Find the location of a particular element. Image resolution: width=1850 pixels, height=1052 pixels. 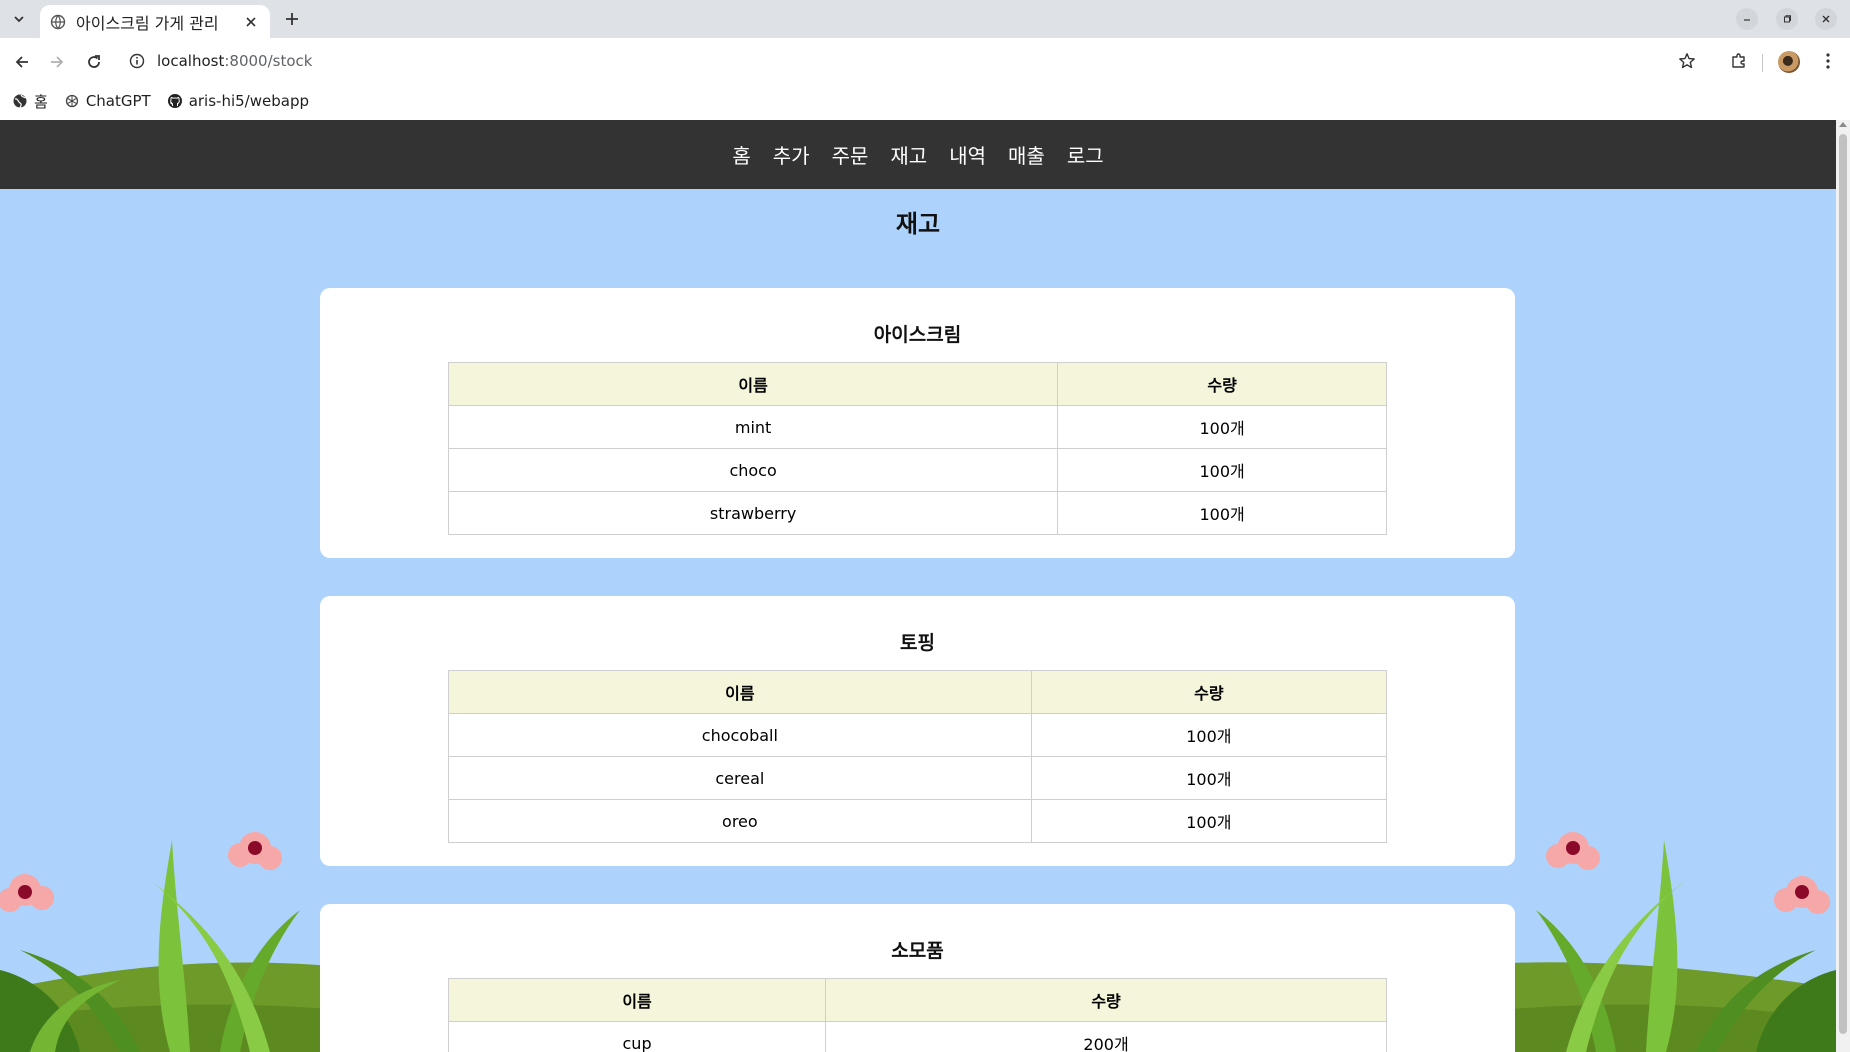

tab-search-button is located at coordinates (19, 19).